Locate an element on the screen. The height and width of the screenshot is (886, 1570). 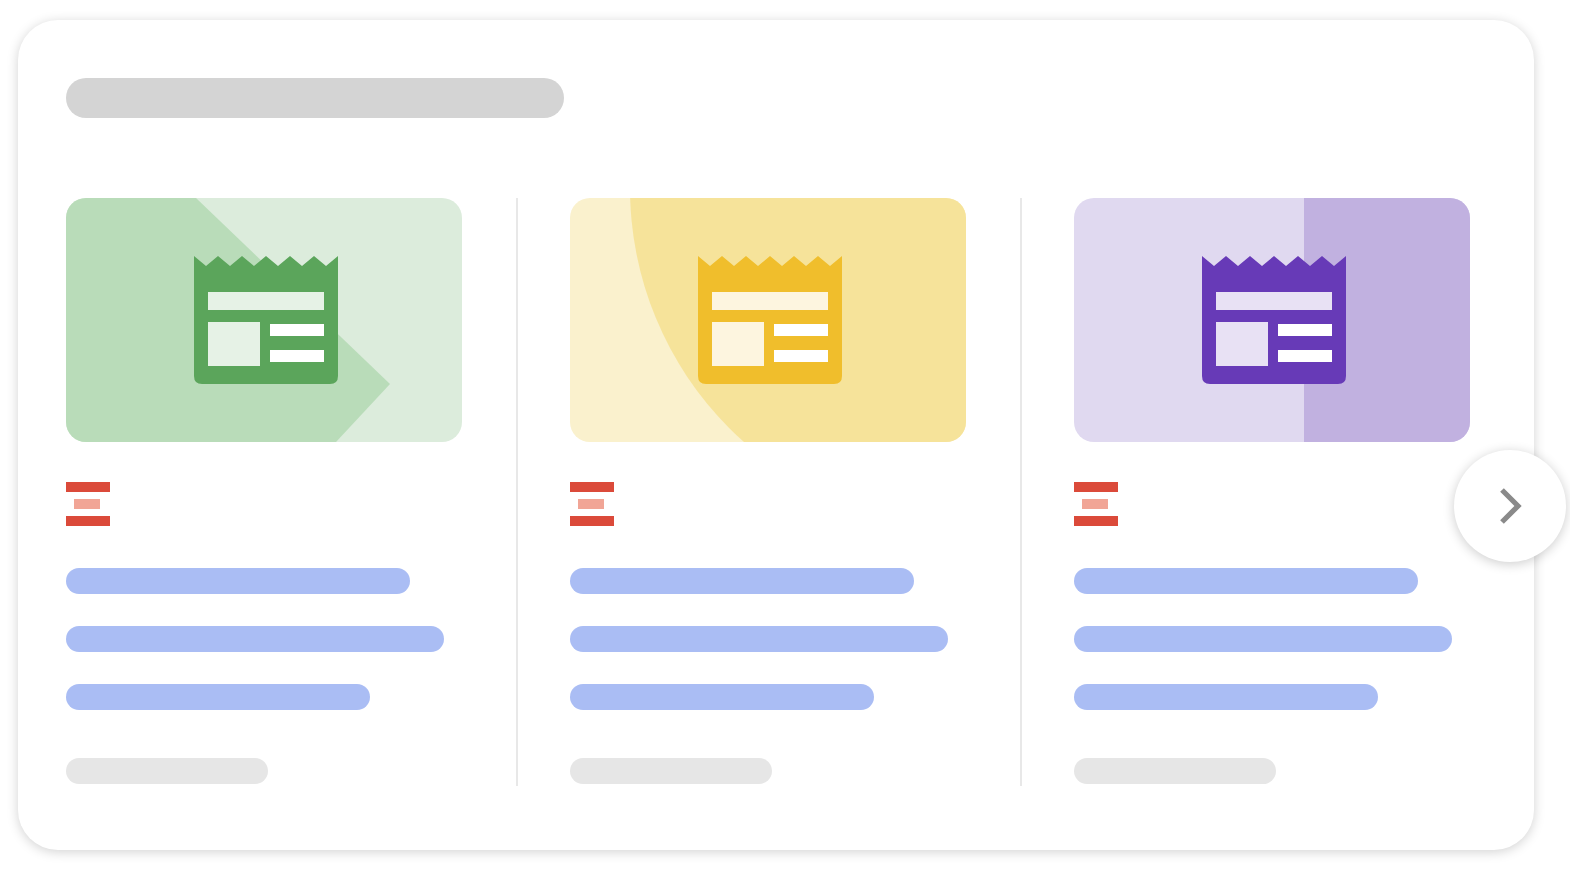
chevron-right-icon is located at coordinates (1510, 506).